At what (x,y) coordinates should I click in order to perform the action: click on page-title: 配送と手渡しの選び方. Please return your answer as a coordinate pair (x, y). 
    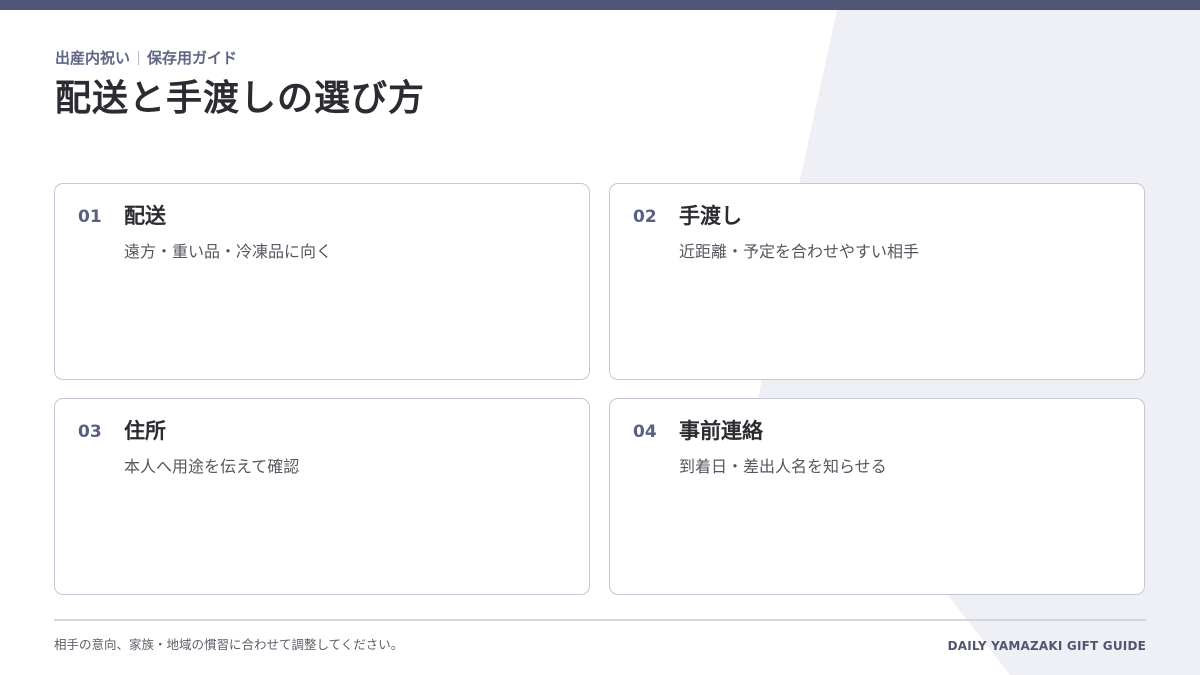
    Looking at the image, I should click on (240, 98).